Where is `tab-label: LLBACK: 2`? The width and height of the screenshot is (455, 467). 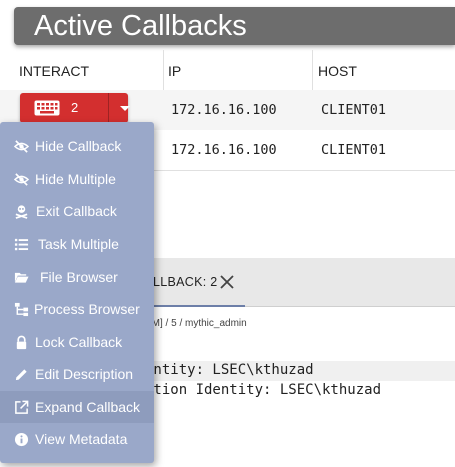
tab-label: LLBACK: 2 is located at coordinates (185, 282).